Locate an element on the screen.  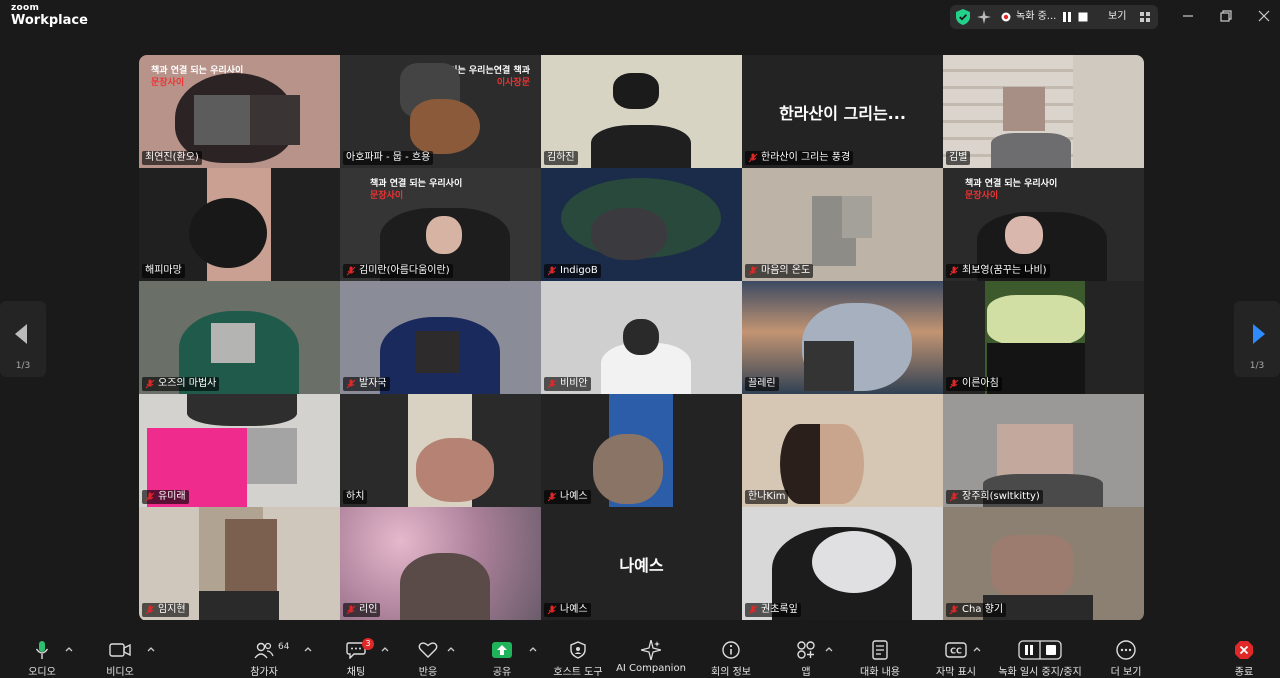
ai-companion-button: AI Companion is located at coordinates (651, 654).